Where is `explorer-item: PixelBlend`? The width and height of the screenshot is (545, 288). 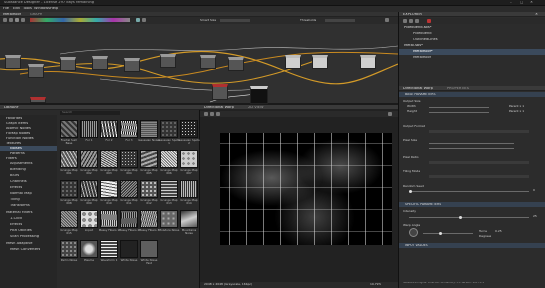 explorer-item: PixelBlend is located at coordinates (422, 34).